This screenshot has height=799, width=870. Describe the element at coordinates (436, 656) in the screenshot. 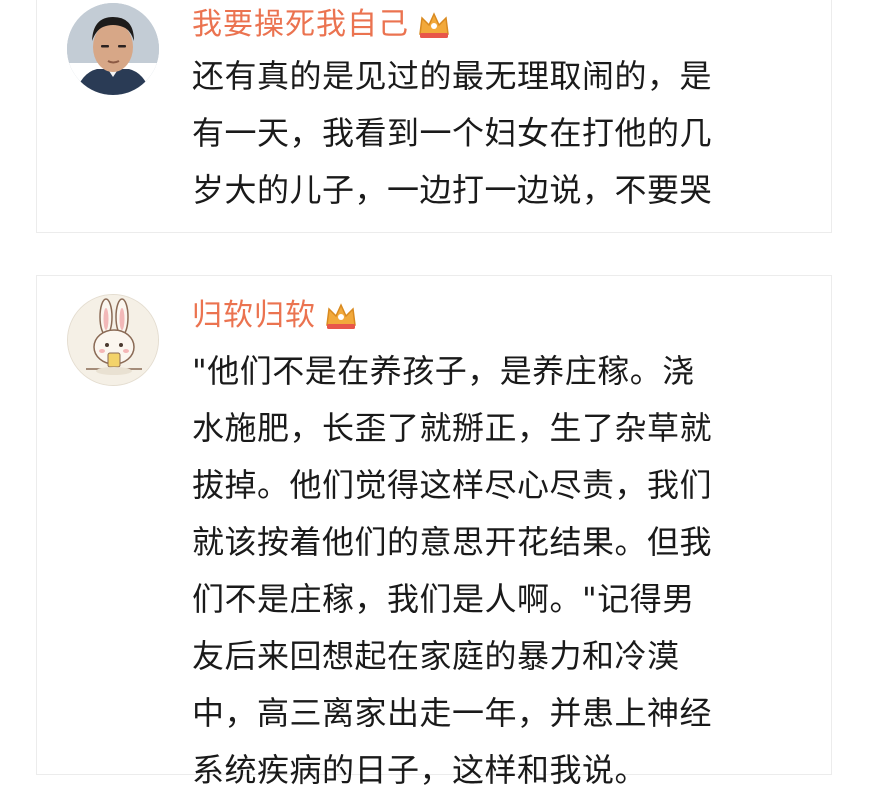

I see `comment-line: 友后来回想起在家庭的暴力和冷漠` at that location.